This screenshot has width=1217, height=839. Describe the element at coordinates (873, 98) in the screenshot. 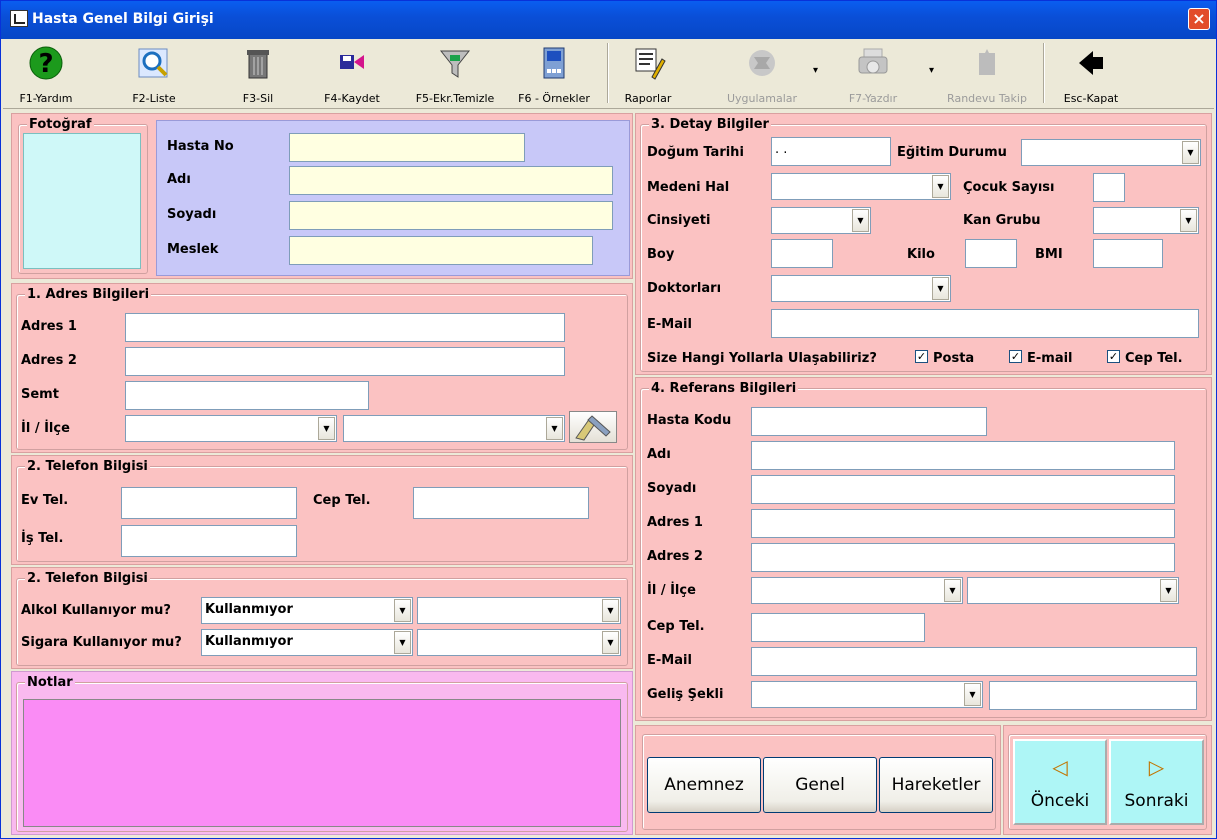

I see `print-label: F7-Yazdır` at that location.